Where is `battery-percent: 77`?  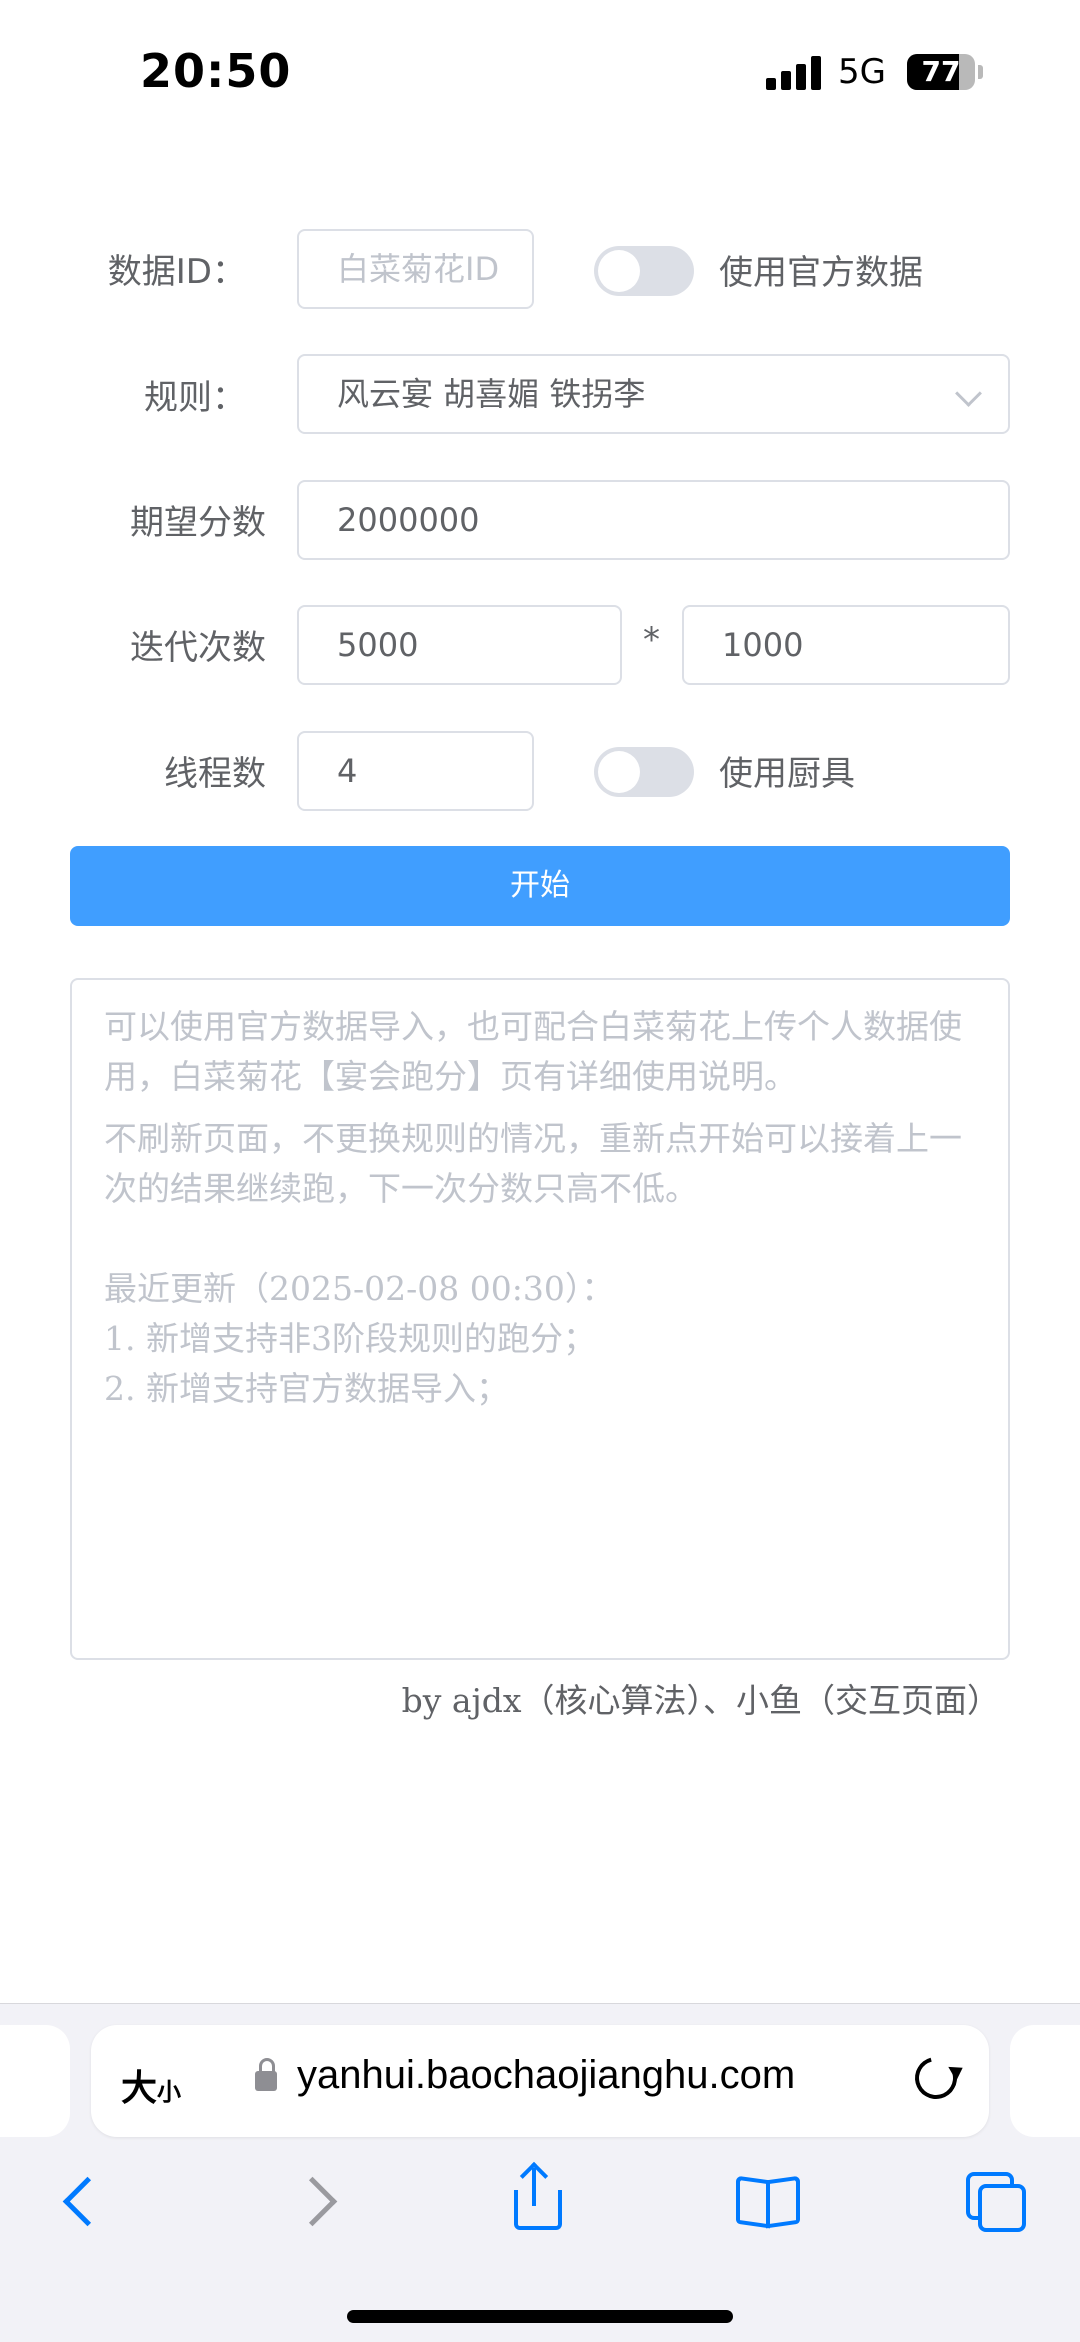
battery-percent: 77 is located at coordinates (941, 71).